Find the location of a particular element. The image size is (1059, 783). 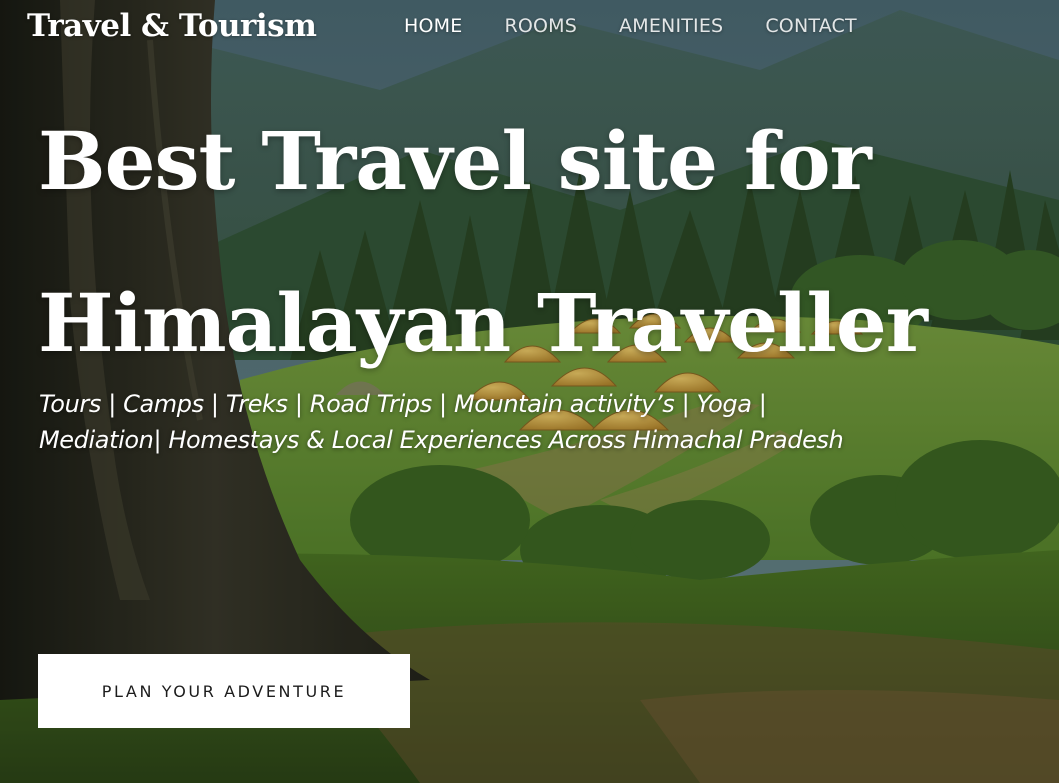

nav-link-contact: CONTACT is located at coordinates (811, 26).